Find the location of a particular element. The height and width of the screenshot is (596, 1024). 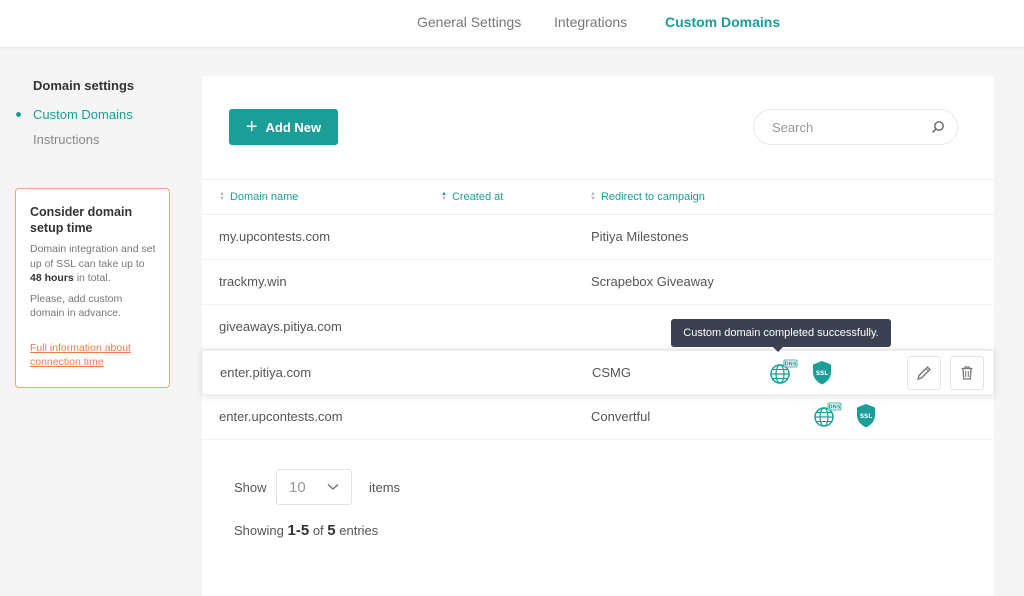

full-info-link: Full information about connection time is located at coordinates (93, 355).